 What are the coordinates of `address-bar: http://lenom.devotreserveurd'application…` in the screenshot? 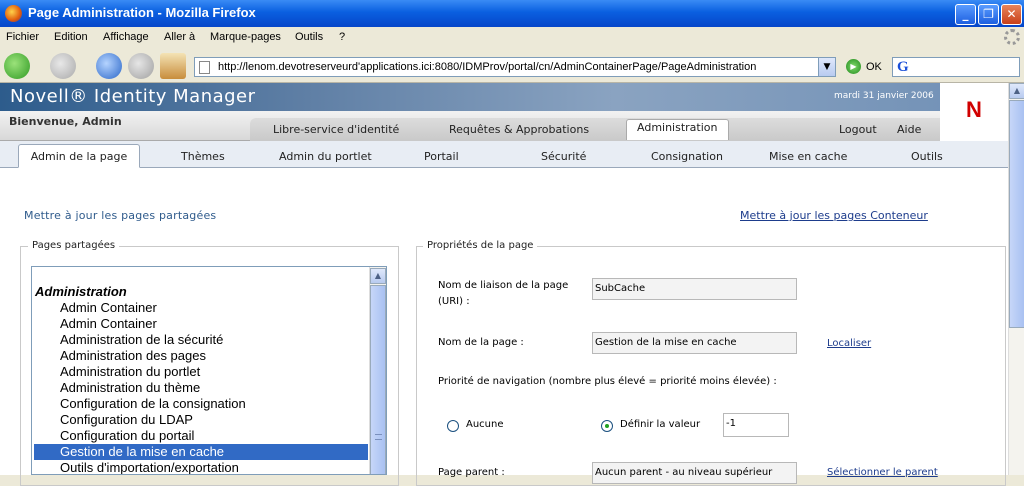 It's located at (515, 67).